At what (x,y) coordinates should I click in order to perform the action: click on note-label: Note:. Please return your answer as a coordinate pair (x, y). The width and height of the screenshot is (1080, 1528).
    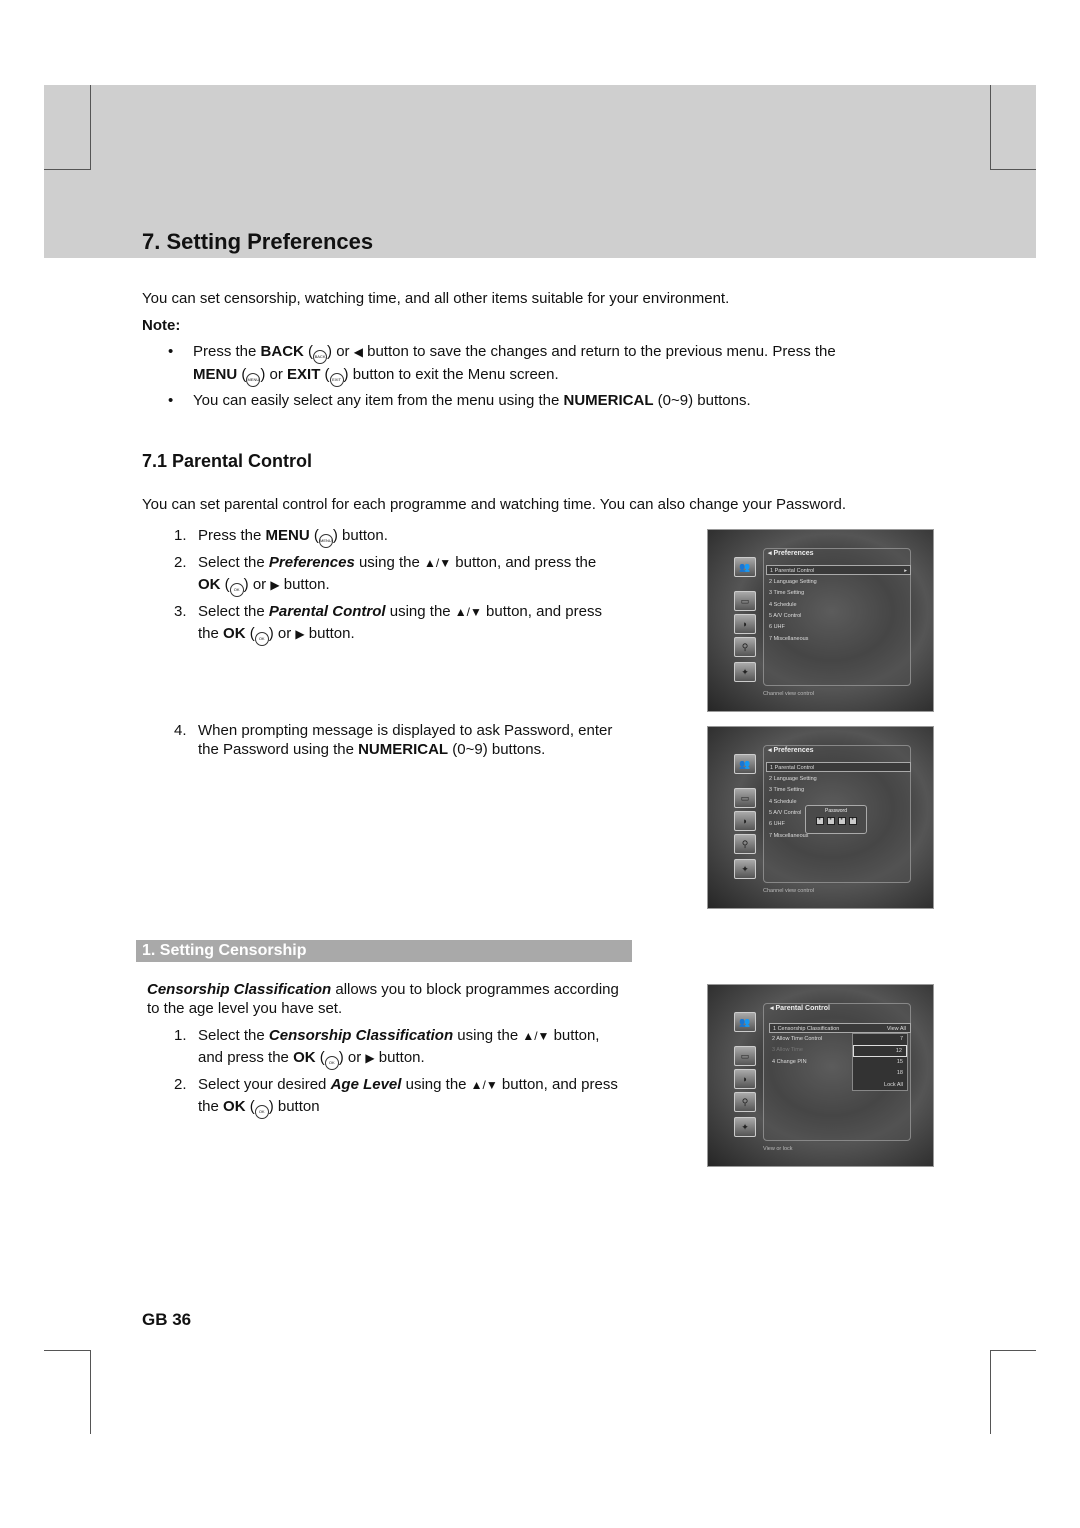
    Looking at the image, I should click on (161, 325).